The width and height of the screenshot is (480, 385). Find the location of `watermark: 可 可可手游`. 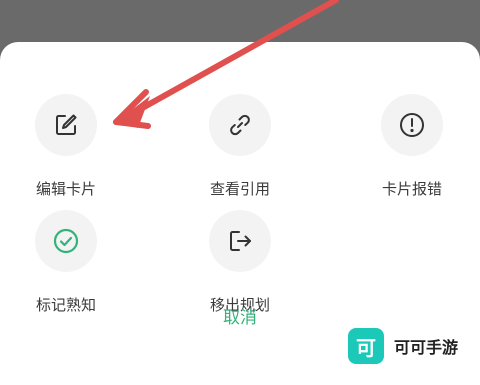

watermark: 可 可可手游 is located at coordinates (403, 346).